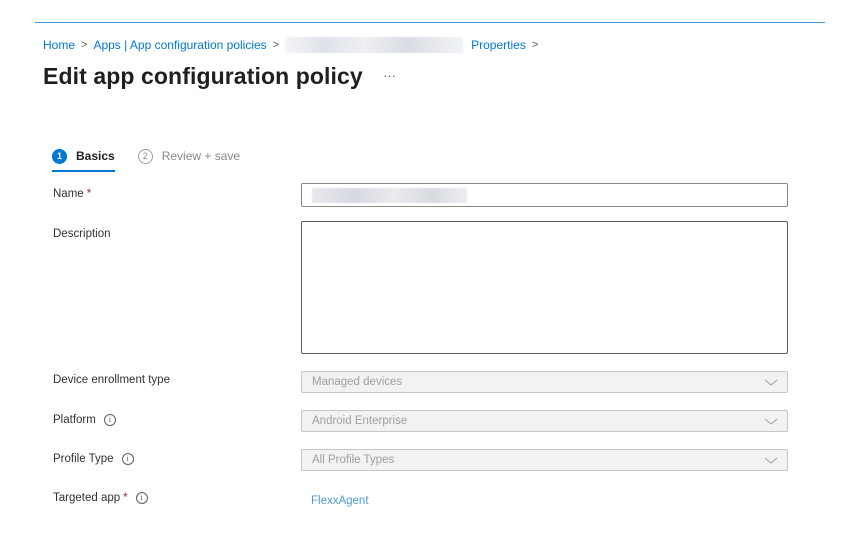  What do you see at coordinates (201, 156) in the screenshot?
I see `step-label: Review + save` at bounding box center [201, 156].